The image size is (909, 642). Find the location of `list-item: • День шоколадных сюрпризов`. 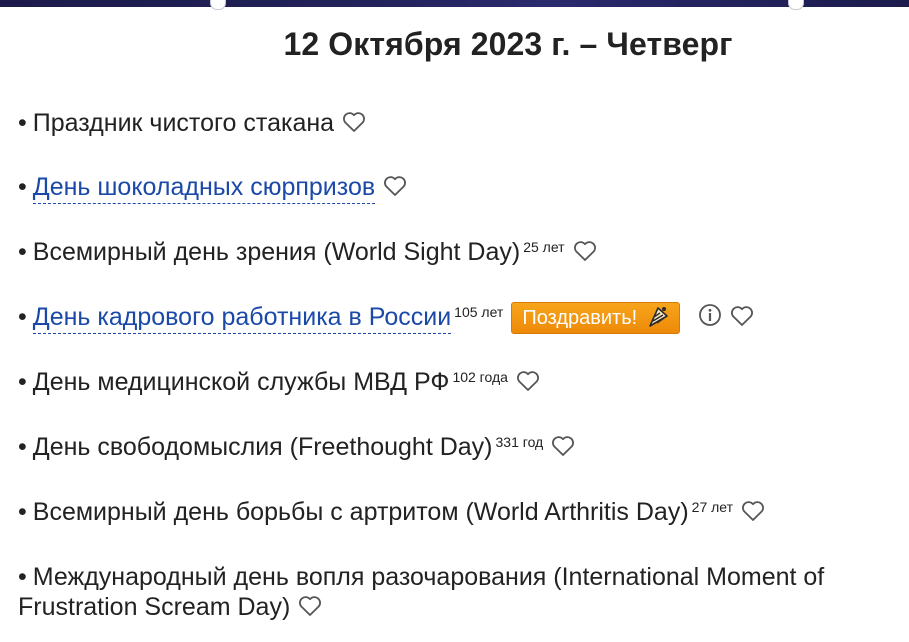

list-item: • День шоколадных сюрпризов is located at coordinates (212, 188).